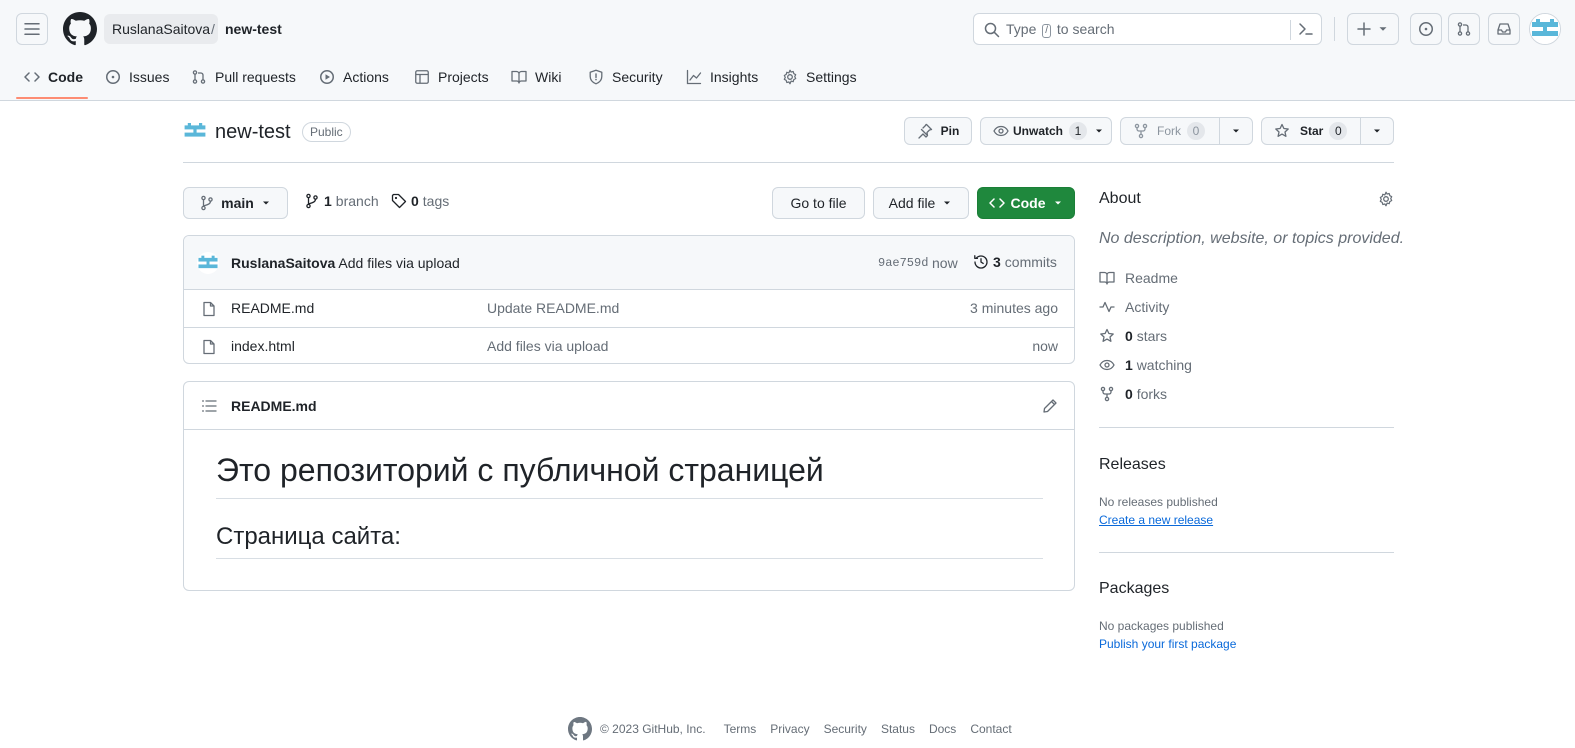 The height and width of the screenshot is (748, 1575). What do you see at coordinates (1138, 278) in the screenshot?
I see `about-readme-link: Readme` at bounding box center [1138, 278].